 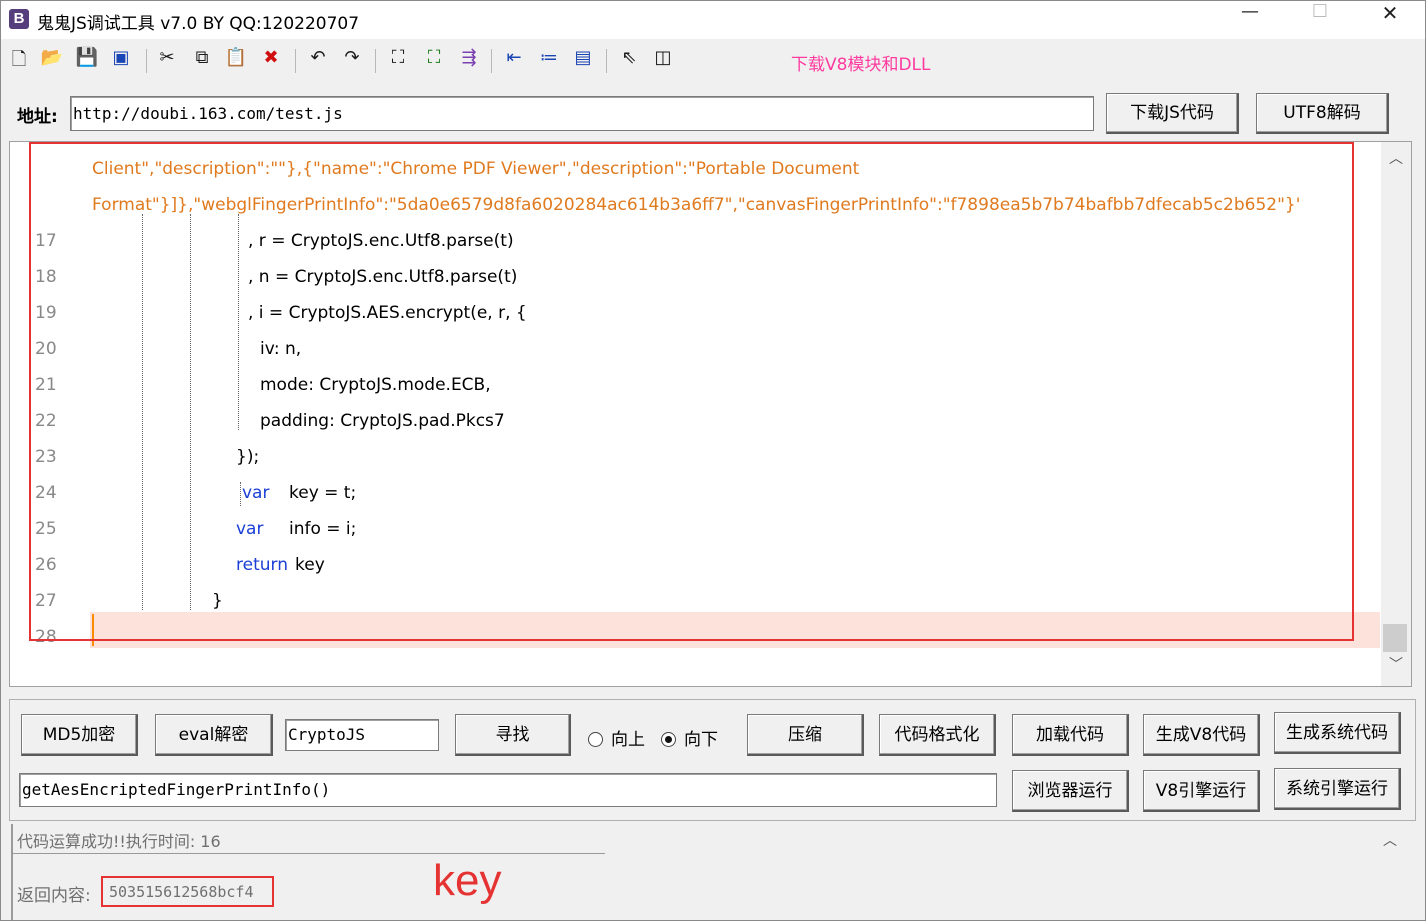 I want to click on scroll-down-icon: ﹀, so click(x=1396, y=664).